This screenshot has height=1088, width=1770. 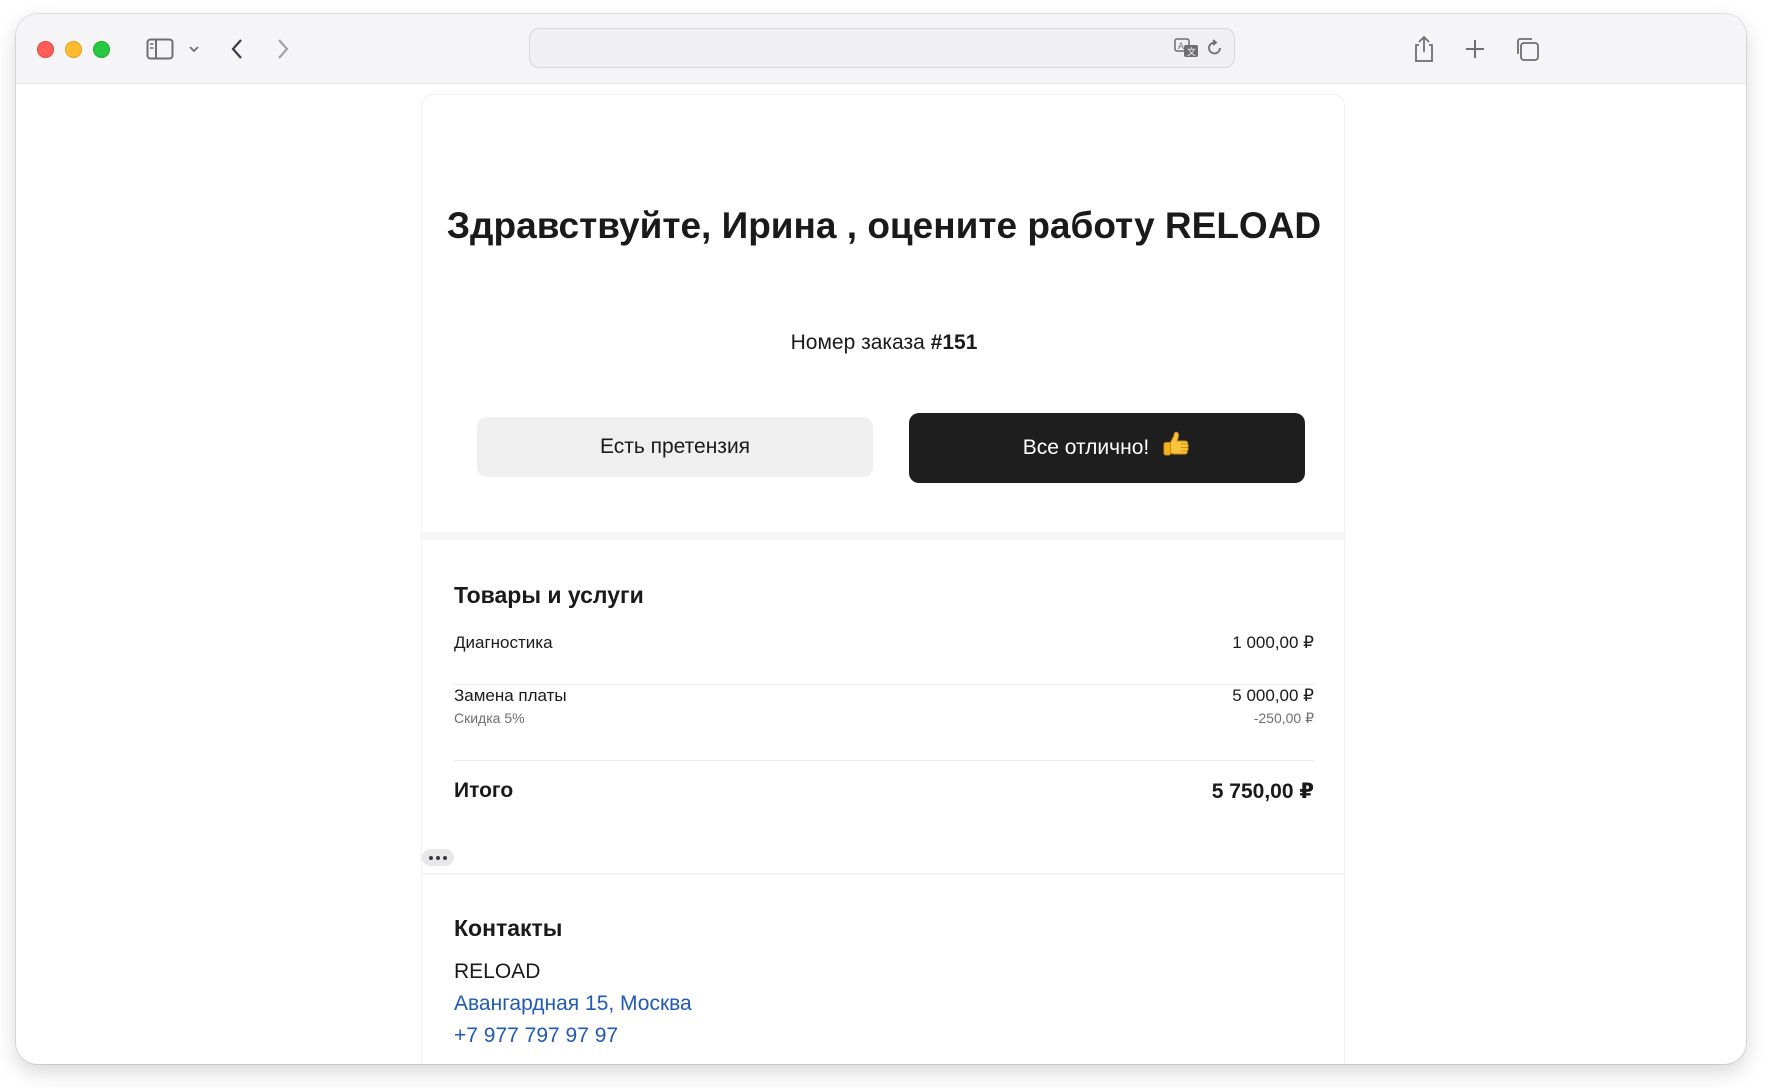 I want to click on close-window-button, so click(x=45, y=49).